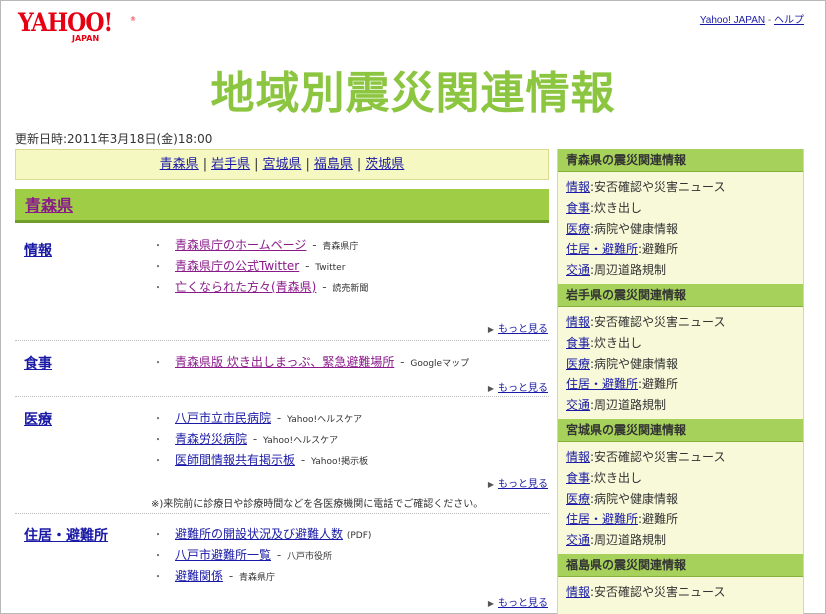 The width and height of the screenshot is (826, 614). I want to click on pref-nav-aomori: 青森県, so click(179, 164).